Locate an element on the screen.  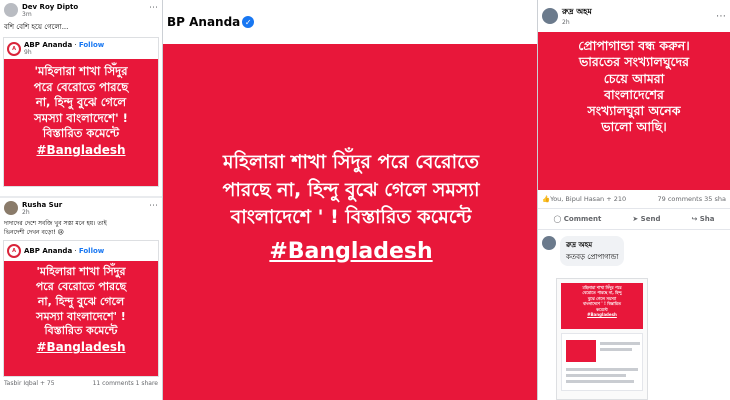
reply-comment: রুদ্র অহম কতবড় প্রোপাগান্ডা is located at coordinates (634, 251).